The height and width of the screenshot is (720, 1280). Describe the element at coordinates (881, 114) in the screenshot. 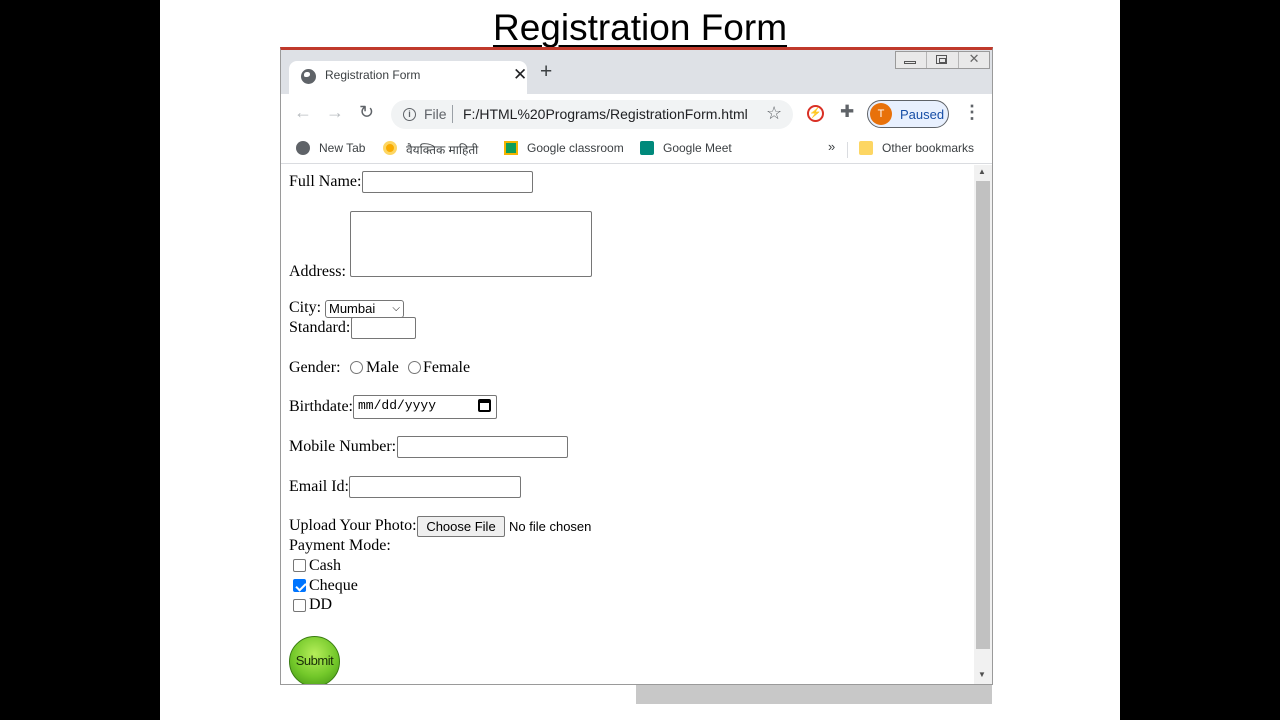

I see `avatar: T` at that location.